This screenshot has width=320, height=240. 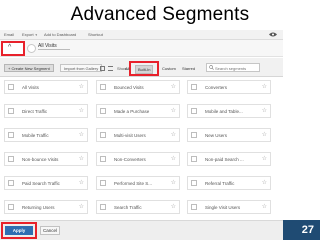 I want to click on segment-card: Mobile and Table... ☆, so click(x=229, y=111).